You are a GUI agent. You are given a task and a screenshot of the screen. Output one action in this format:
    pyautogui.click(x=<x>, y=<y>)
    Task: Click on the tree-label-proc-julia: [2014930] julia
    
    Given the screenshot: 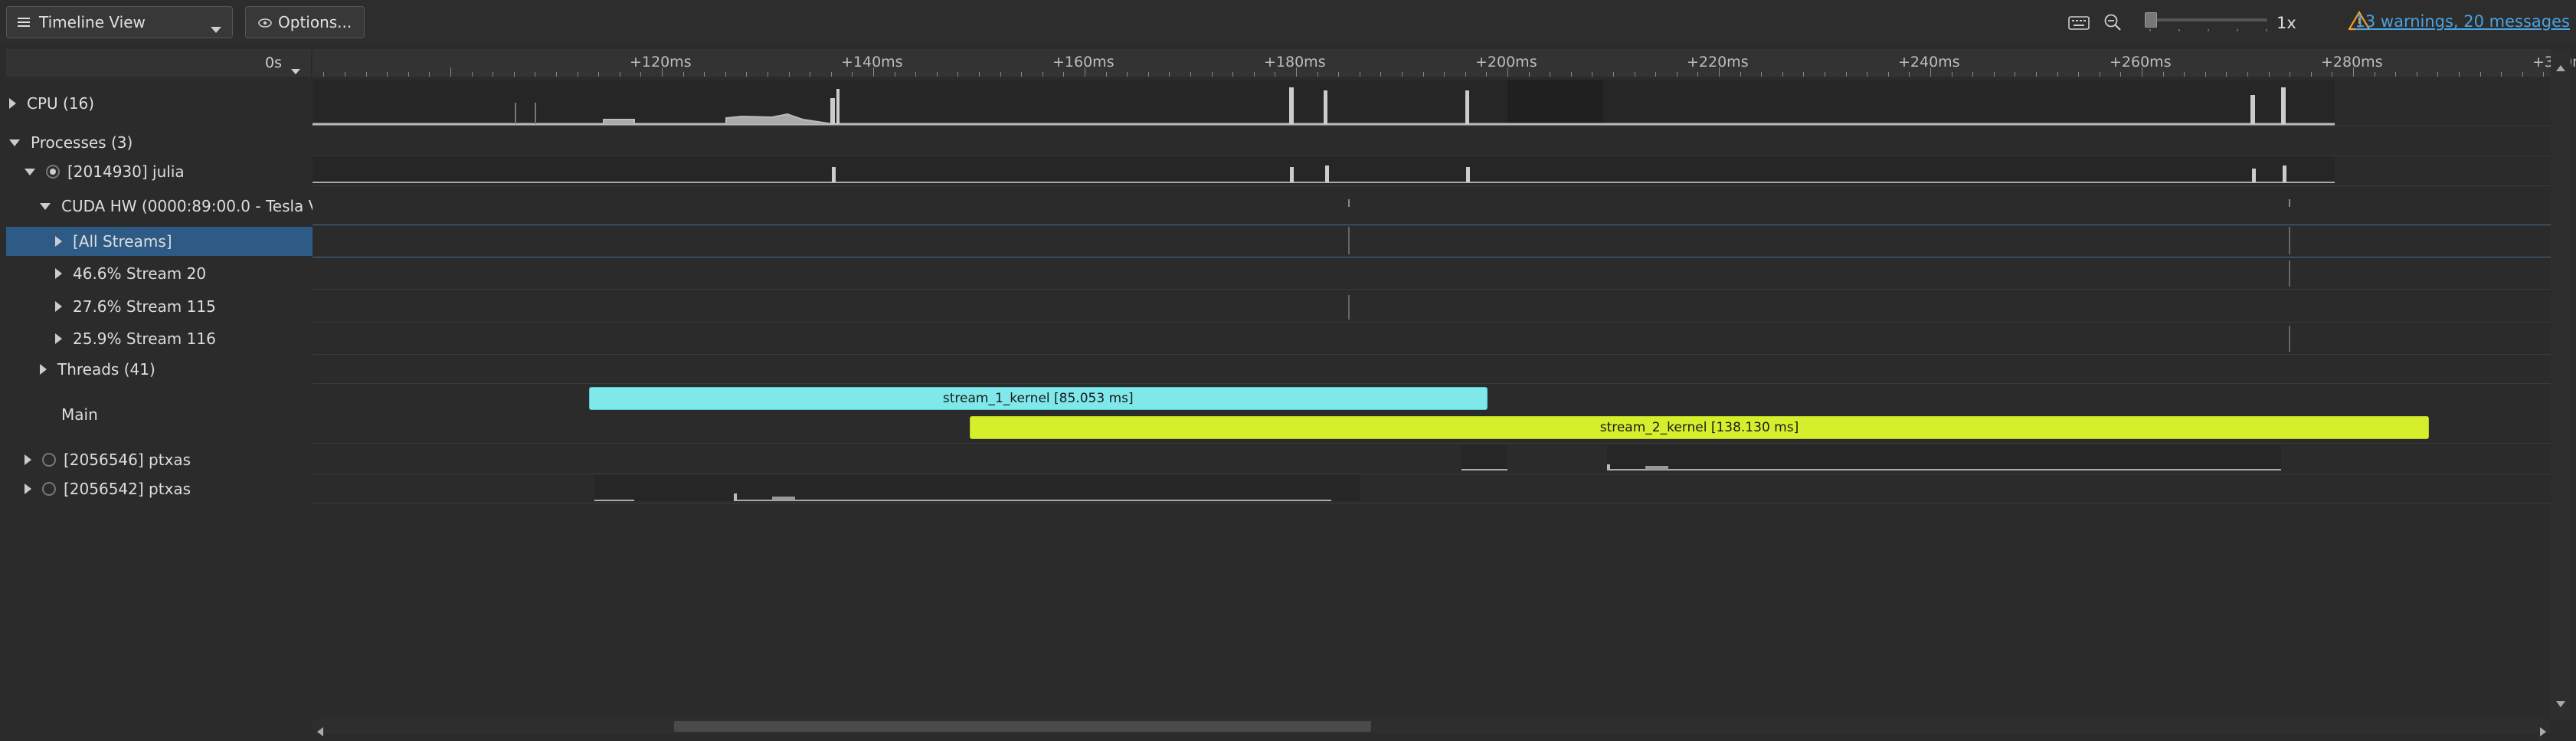 What is the action you would take?
    pyautogui.click(x=126, y=171)
    